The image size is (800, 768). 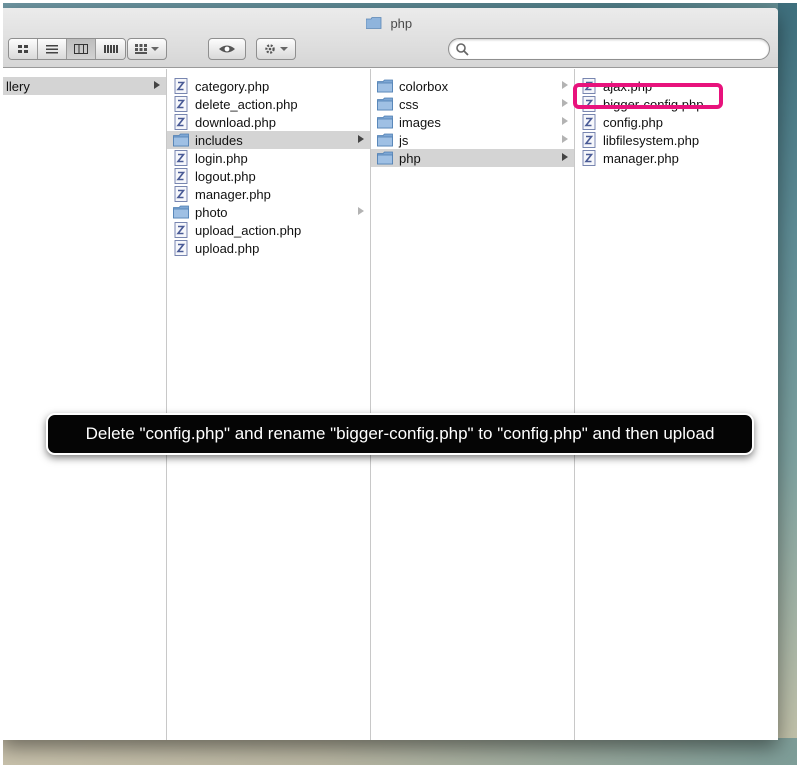 I want to click on list-item: bigger-config.php, so click(x=676, y=104).